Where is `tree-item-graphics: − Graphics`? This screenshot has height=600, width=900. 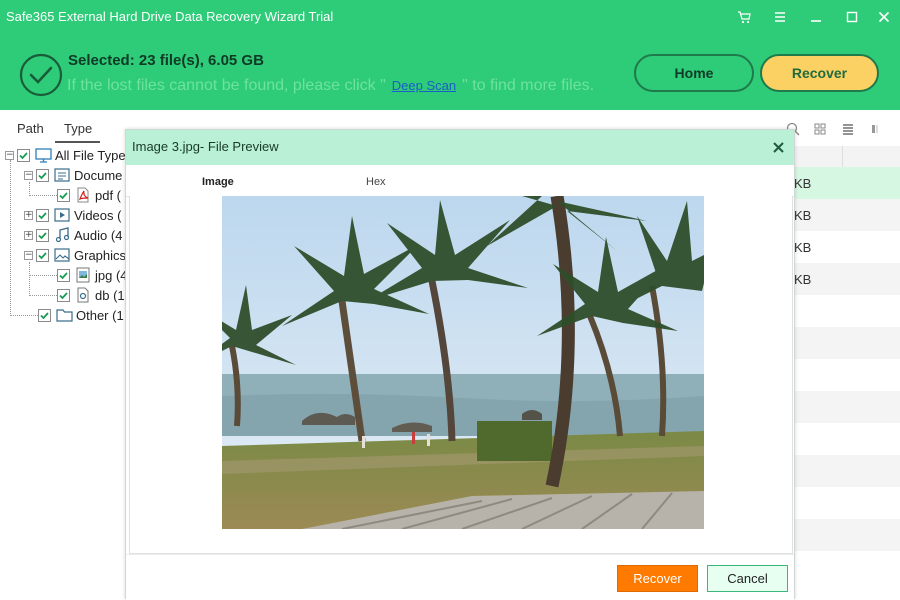 tree-item-graphics: − Graphics is located at coordinates (75, 255).